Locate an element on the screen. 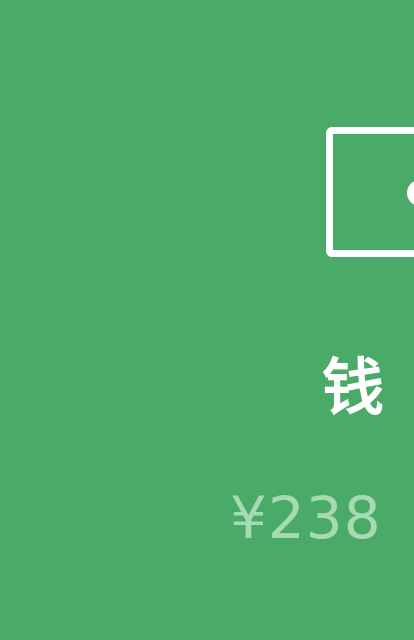 The height and width of the screenshot is (640, 414). wallet-label: 钱 is located at coordinates (353, 387).